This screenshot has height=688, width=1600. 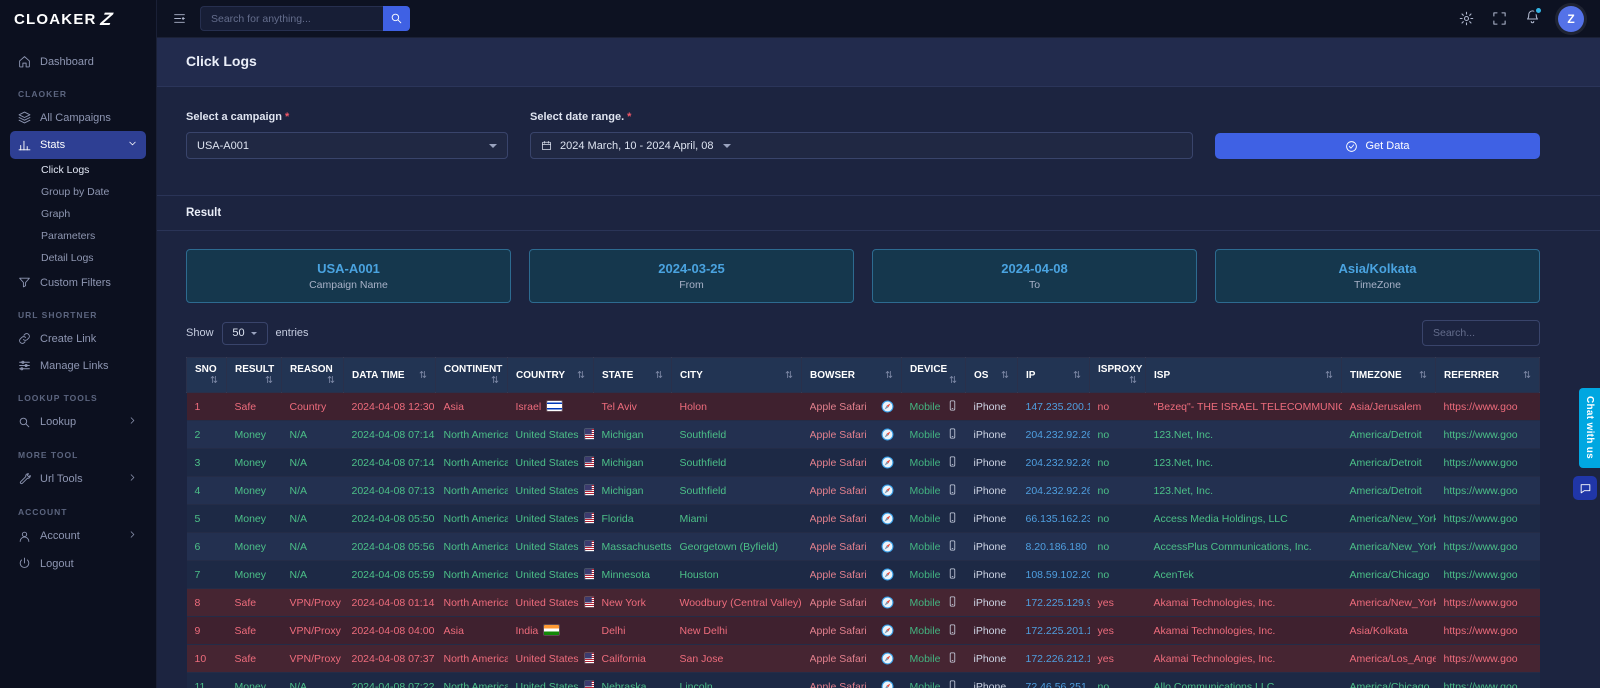 I want to click on cell-continent: Asia, so click(x=471, y=630).